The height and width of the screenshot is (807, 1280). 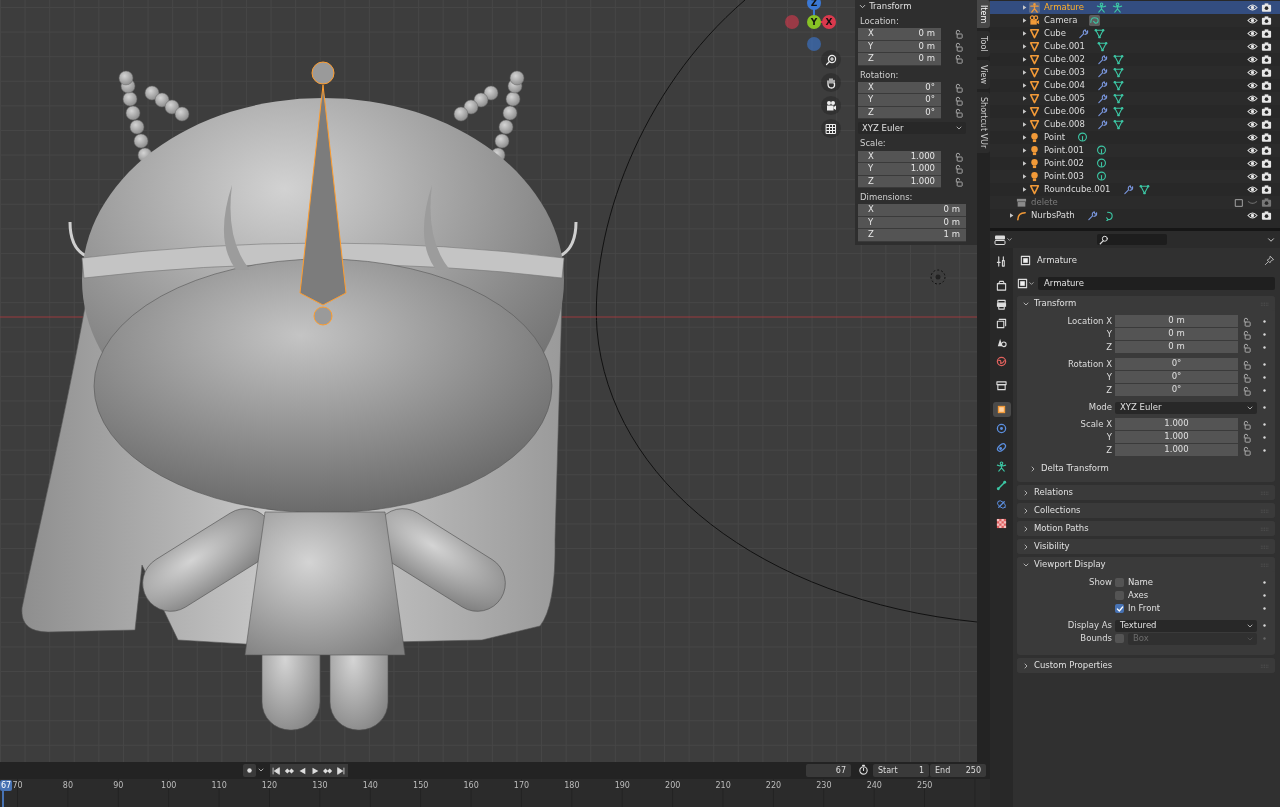 I want to click on start-frame-field: Start 1, so click(x=901, y=770).